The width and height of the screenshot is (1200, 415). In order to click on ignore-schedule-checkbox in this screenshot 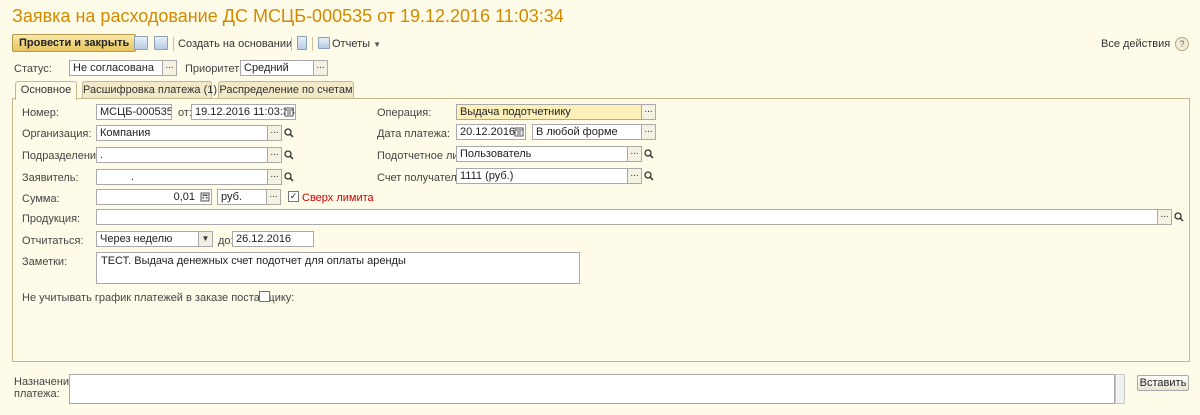, I will do `click(264, 296)`.